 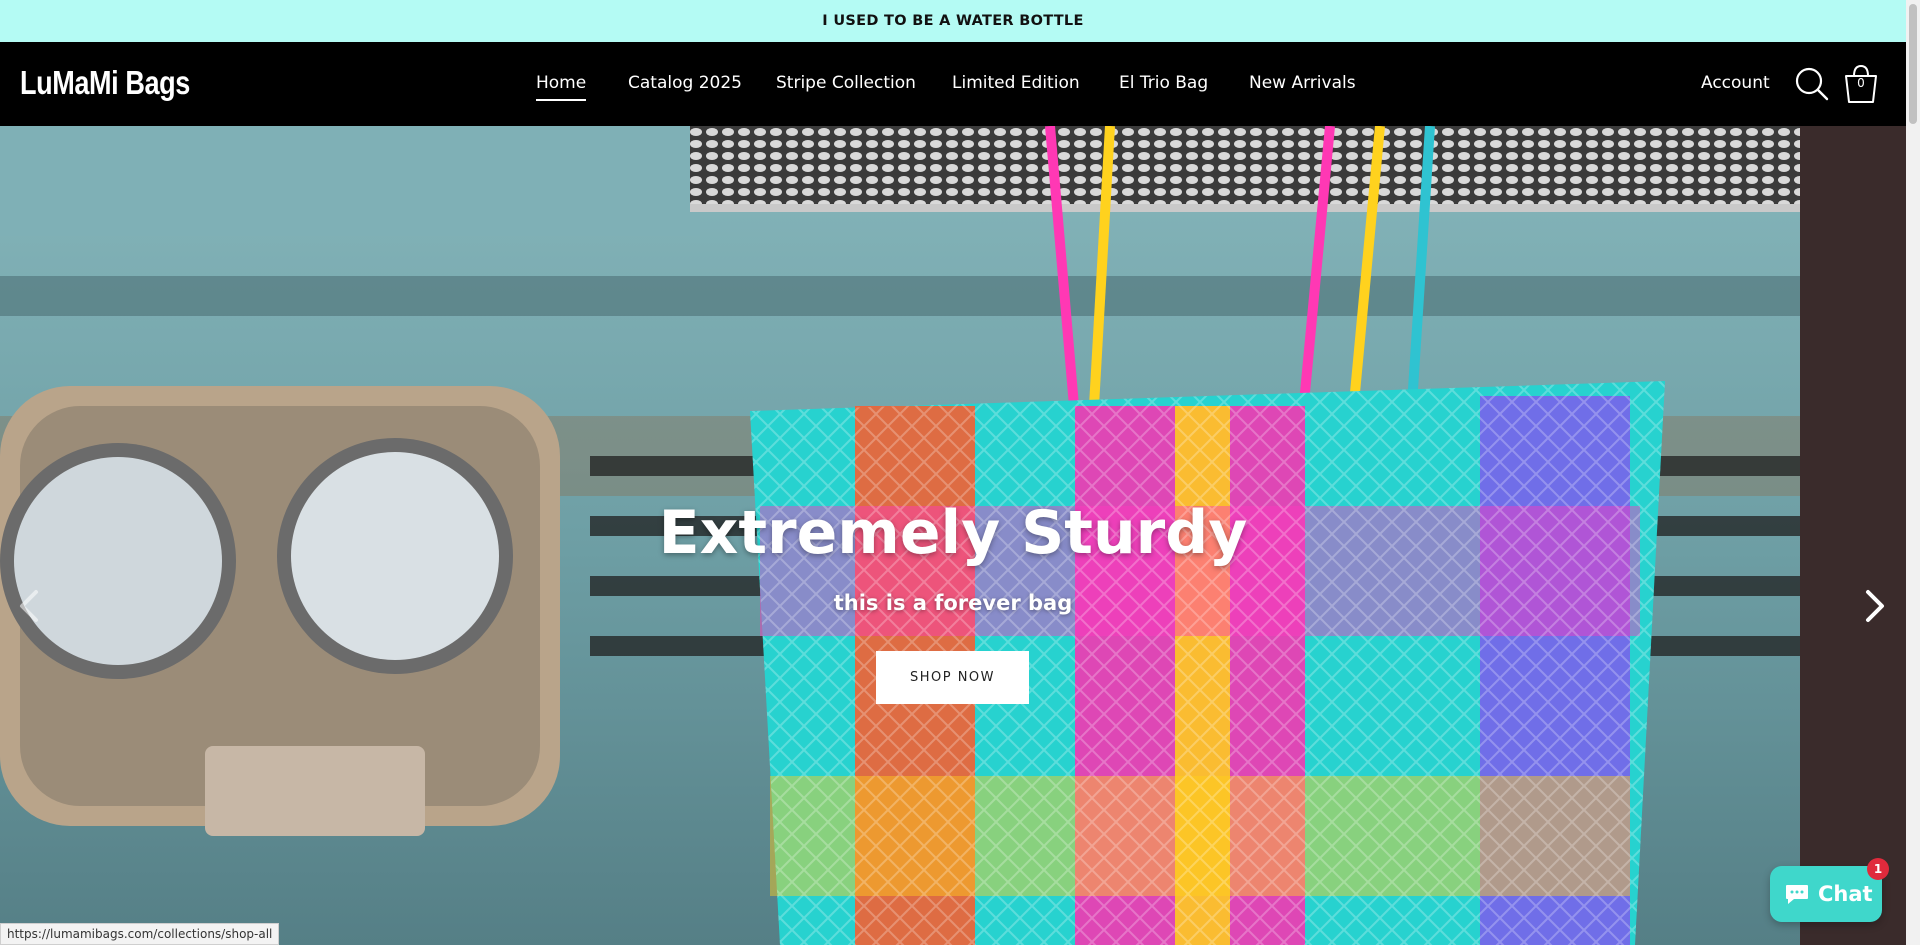 I want to click on nav-item-new-arrivals: New Arrivals, so click(x=1302, y=83).